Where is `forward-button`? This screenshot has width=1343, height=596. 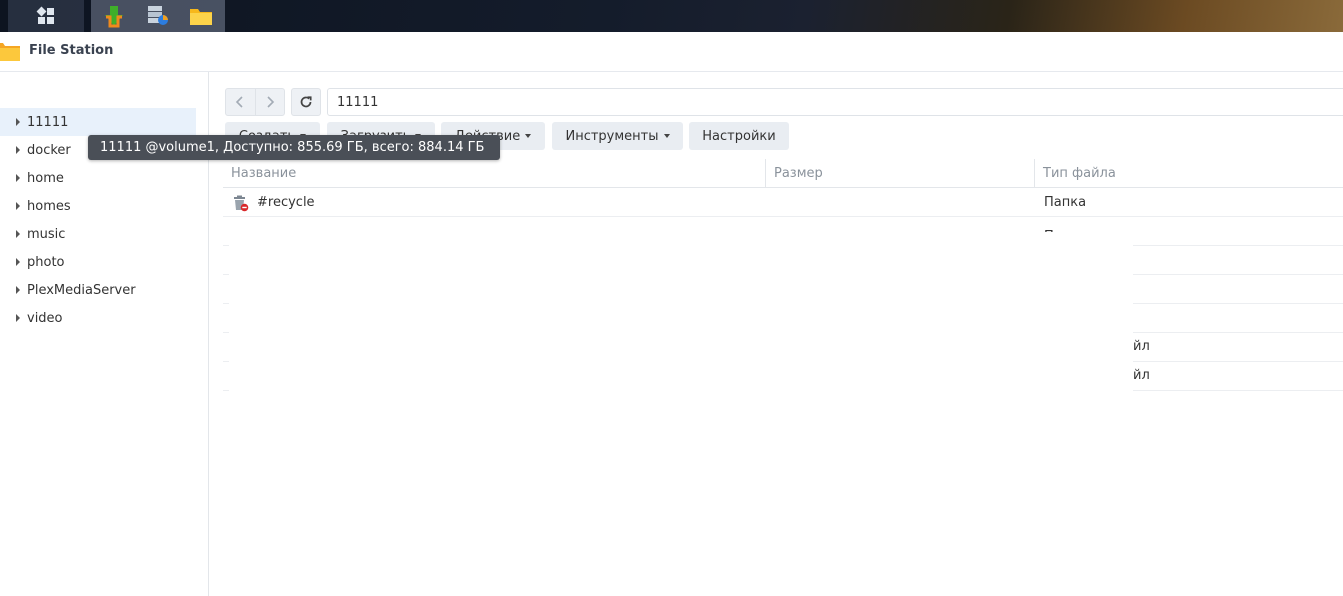 forward-button is located at coordinates (269, 102).